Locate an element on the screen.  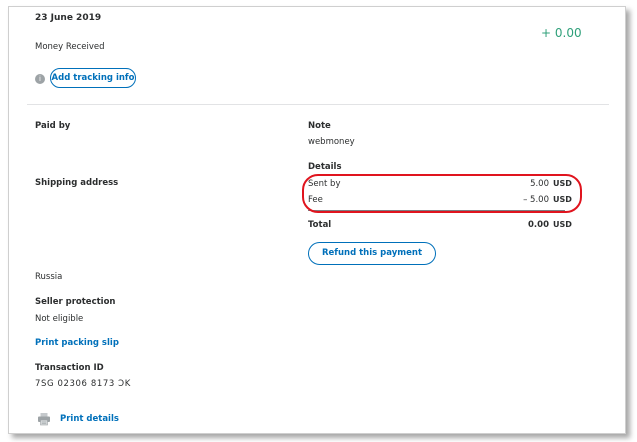
transaction-id-value: 7SG 02306 8173 ƆK is located at coordinates (83, 384).